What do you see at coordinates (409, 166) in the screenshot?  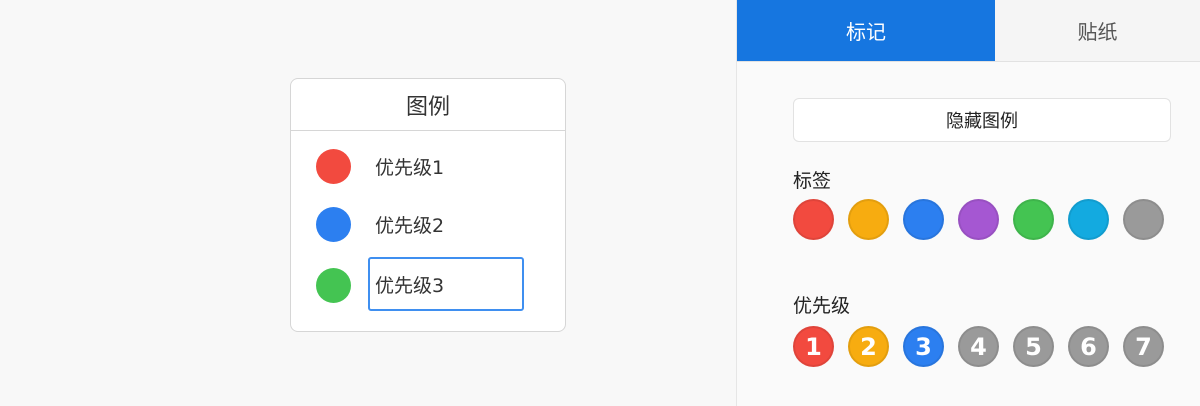 I see `legend-item-label: 优先级1` at bounding box center [409, 166].